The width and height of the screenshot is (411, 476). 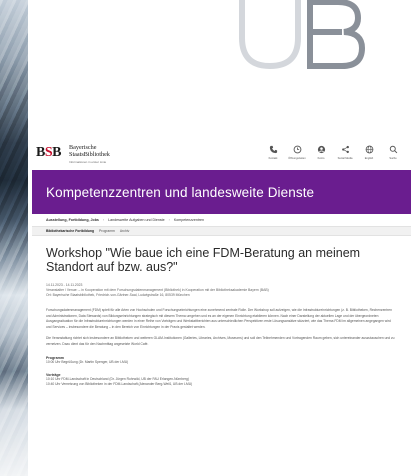 What do you see at coordinates (189, 220) in the screenshot?
I see `breadcrumb-item: Kompetenzzentren` at bounding box center [189, 220].